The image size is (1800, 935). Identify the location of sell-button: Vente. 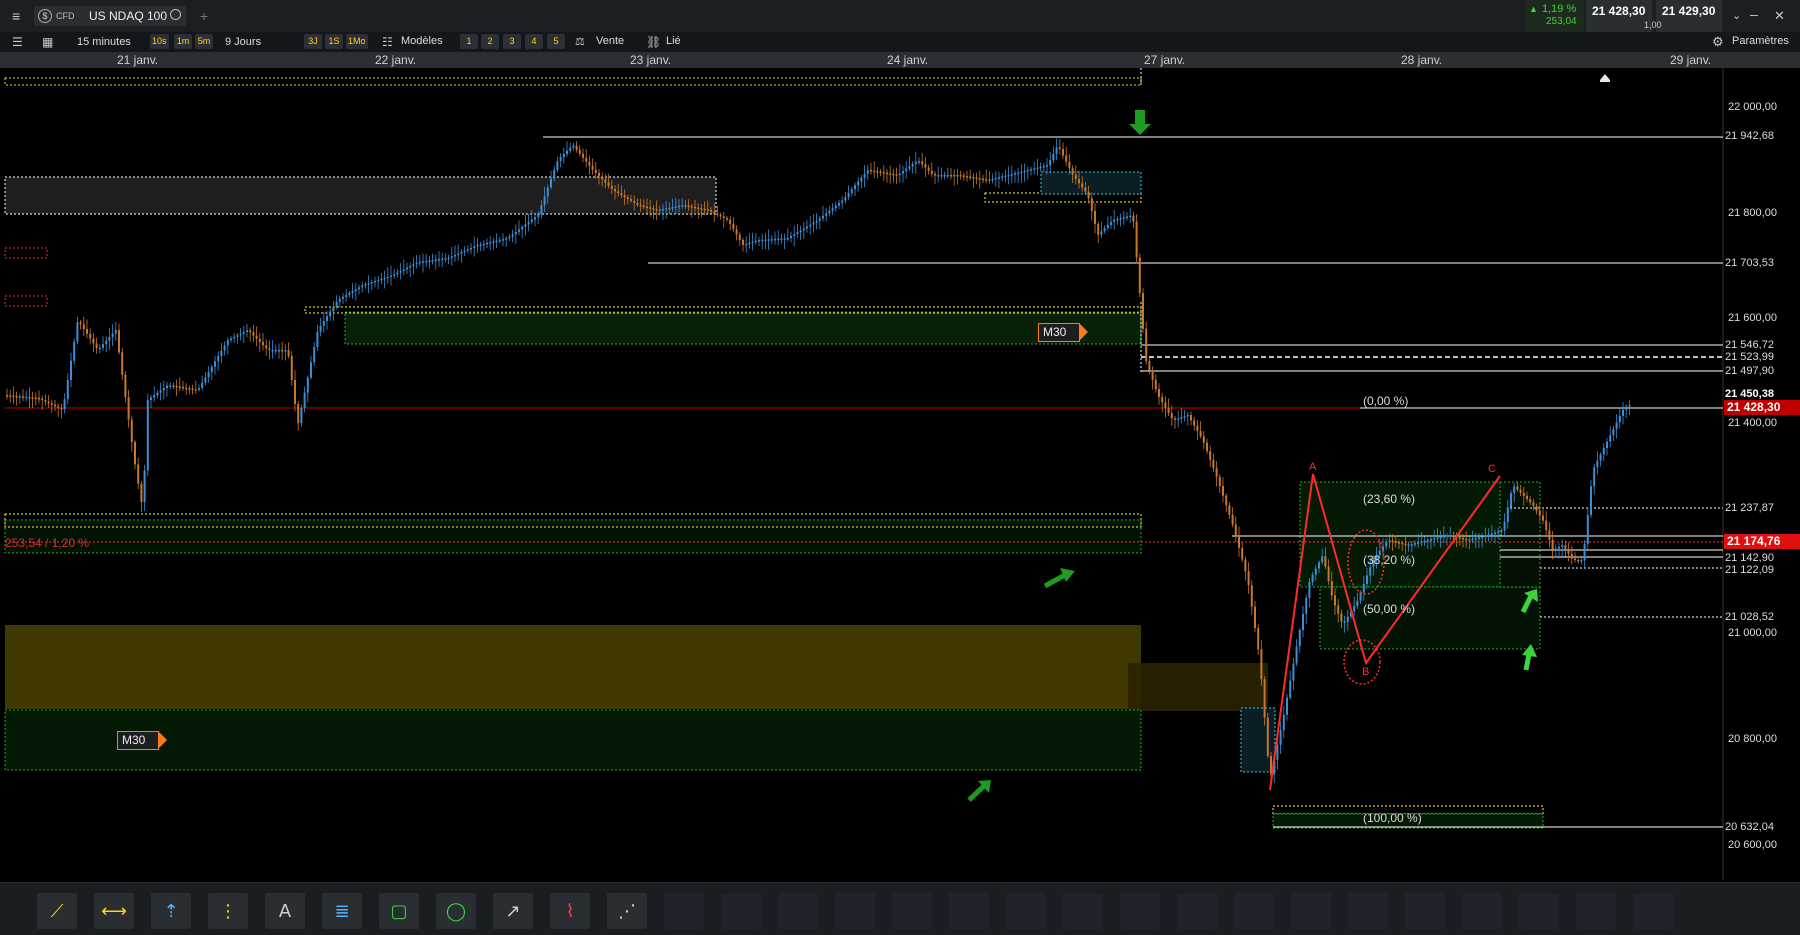
(610, 41).